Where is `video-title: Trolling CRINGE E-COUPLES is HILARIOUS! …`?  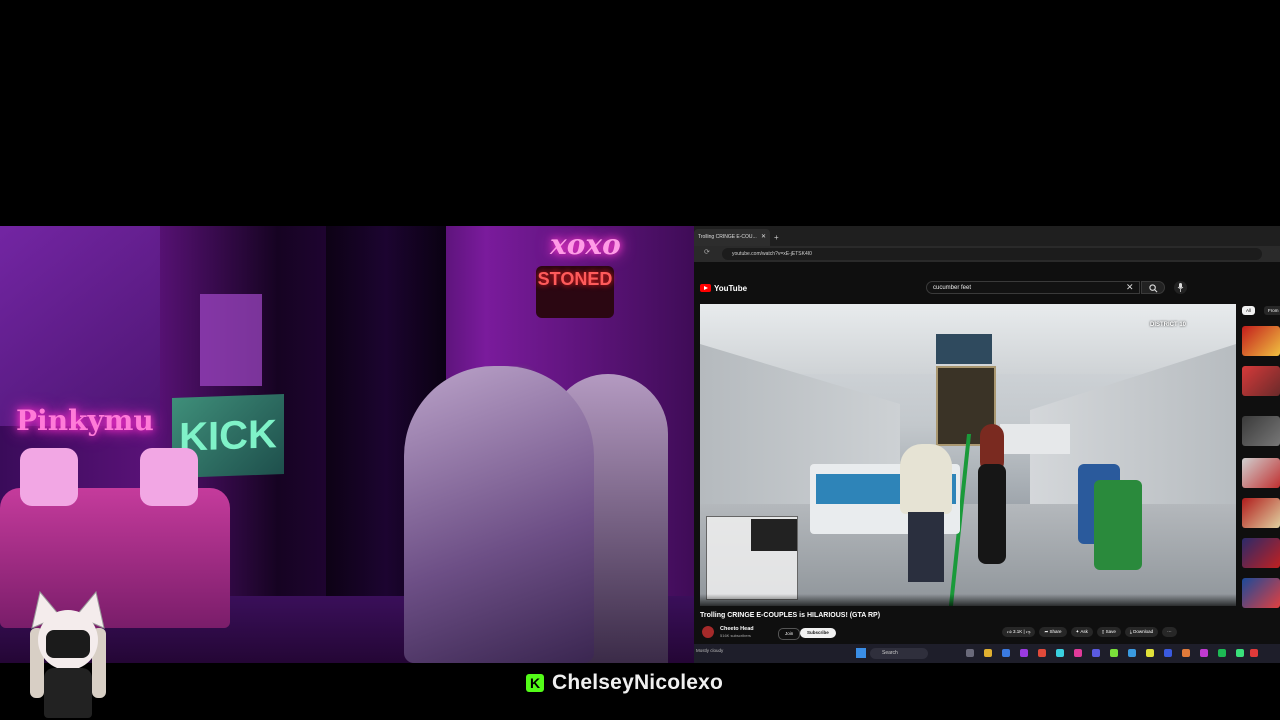
video-title: Trolling CRINGE E-COUPLES is HILARIOUS! … is located at coordinates (790, 615).